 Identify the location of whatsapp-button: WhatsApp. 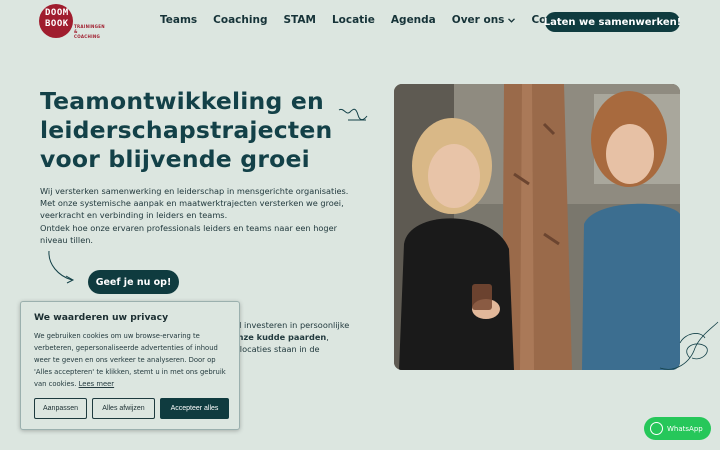
(677, 428).